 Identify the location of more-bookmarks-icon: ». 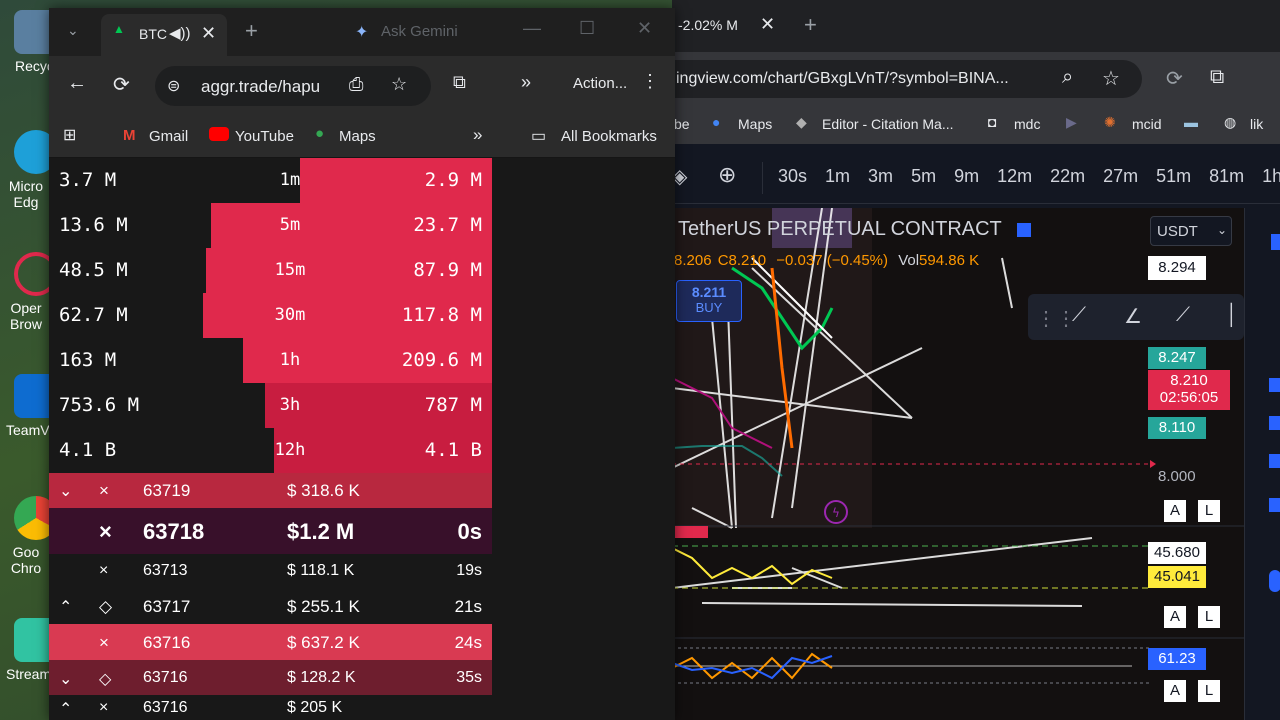
(477, 135).